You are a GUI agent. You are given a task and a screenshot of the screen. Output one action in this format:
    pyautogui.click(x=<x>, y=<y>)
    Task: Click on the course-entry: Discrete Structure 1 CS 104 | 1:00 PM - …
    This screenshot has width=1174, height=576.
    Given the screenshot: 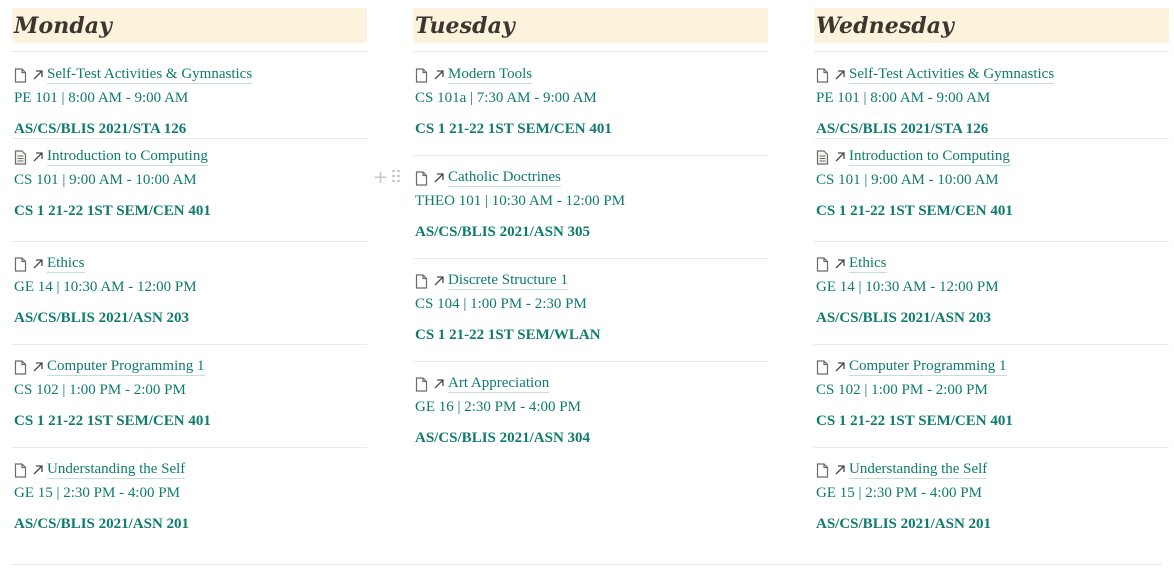 What is the action you would take?
    pyautogui.click(x=590, y=310)
    